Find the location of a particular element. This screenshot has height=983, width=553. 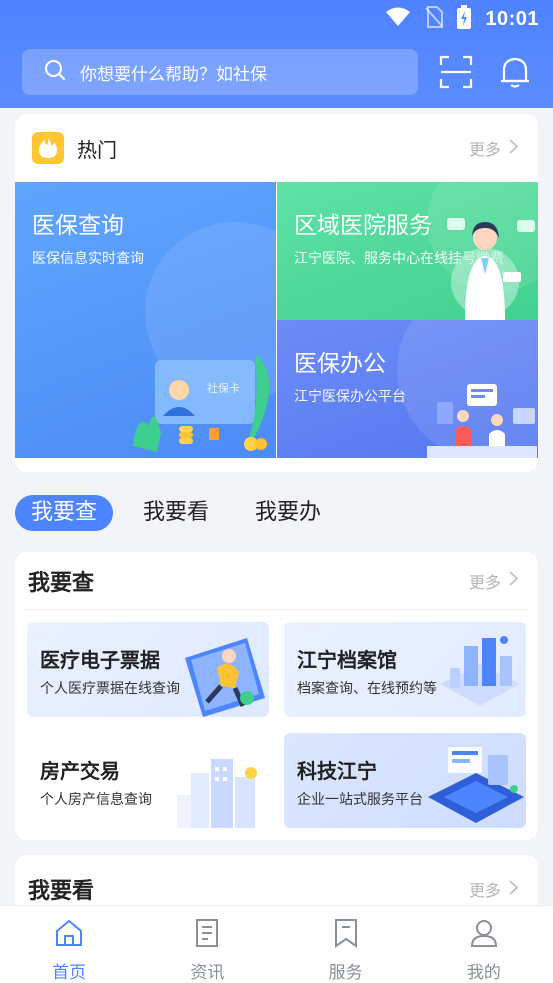

nav-services: 服务 is located at coordinates (346, 944).